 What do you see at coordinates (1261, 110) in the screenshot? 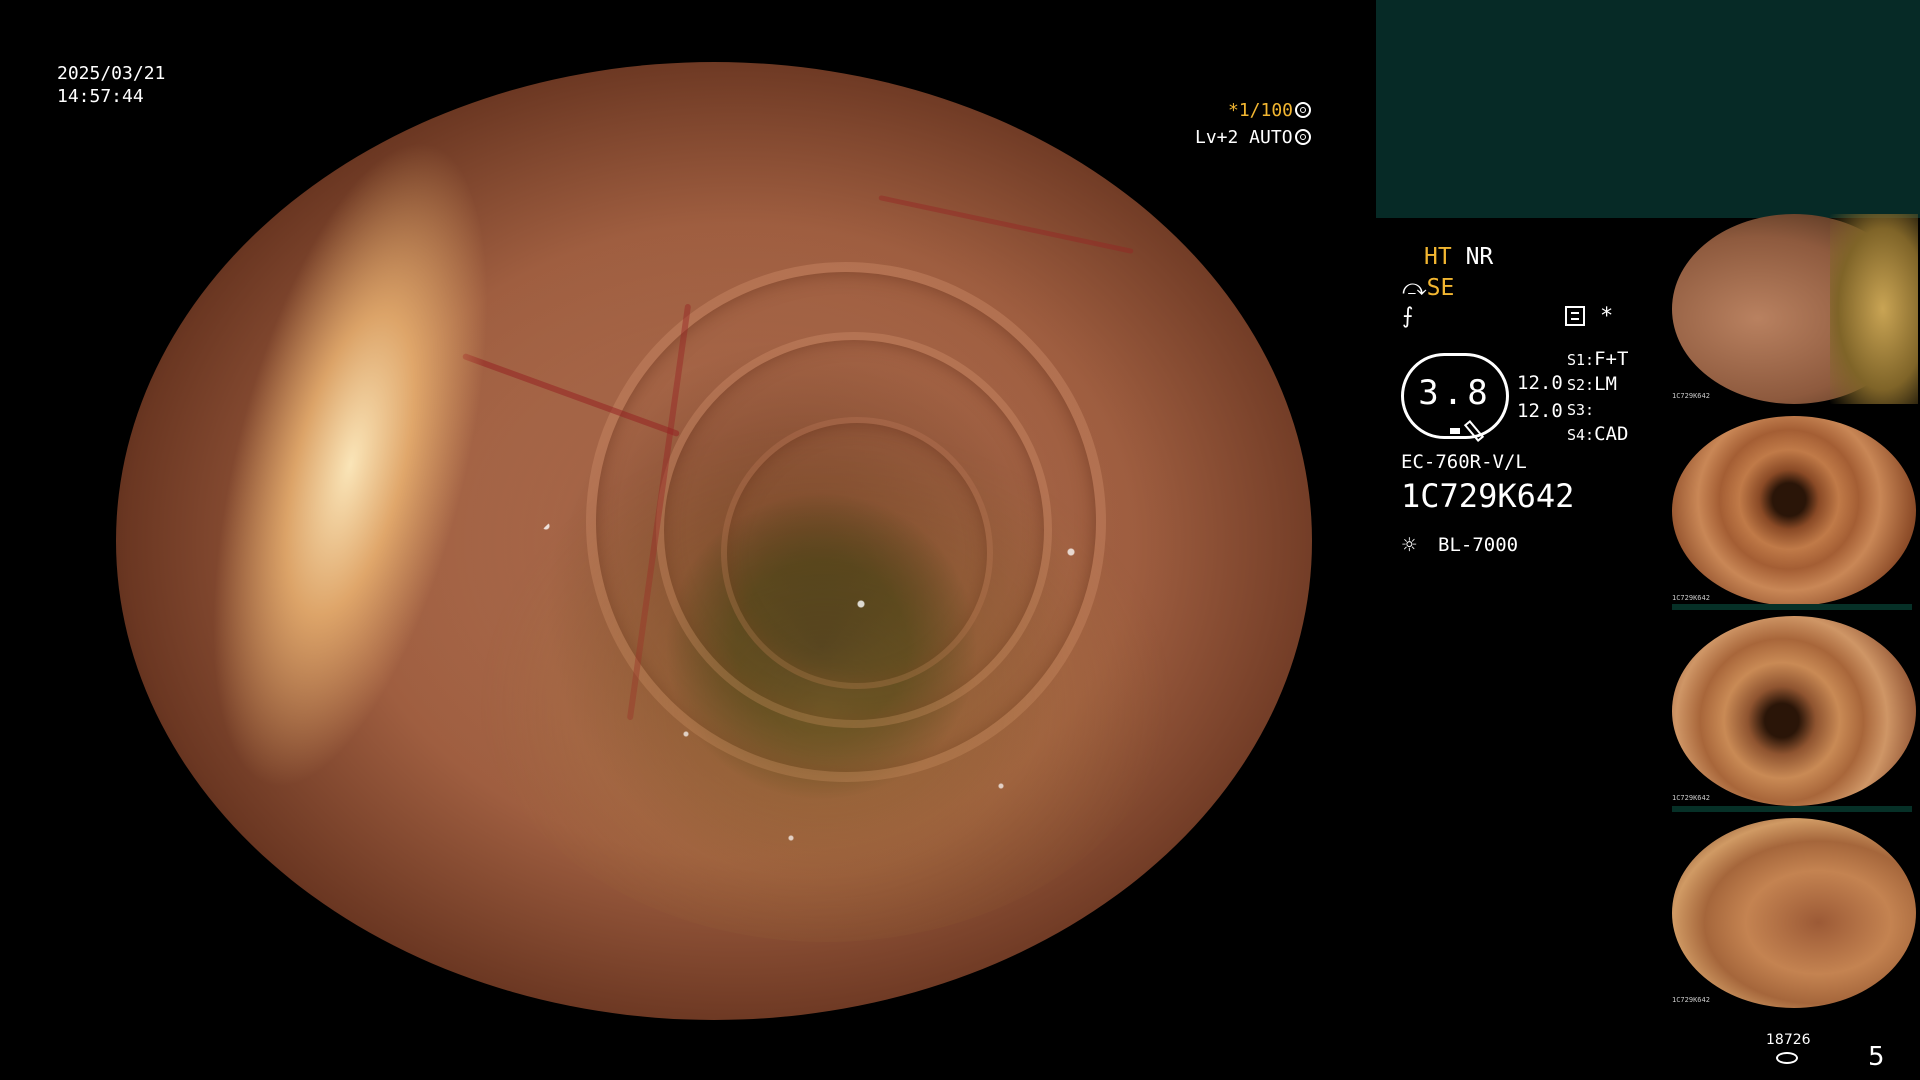
I see `shutter-text: *1/100` at bounding box center [1261, 110].